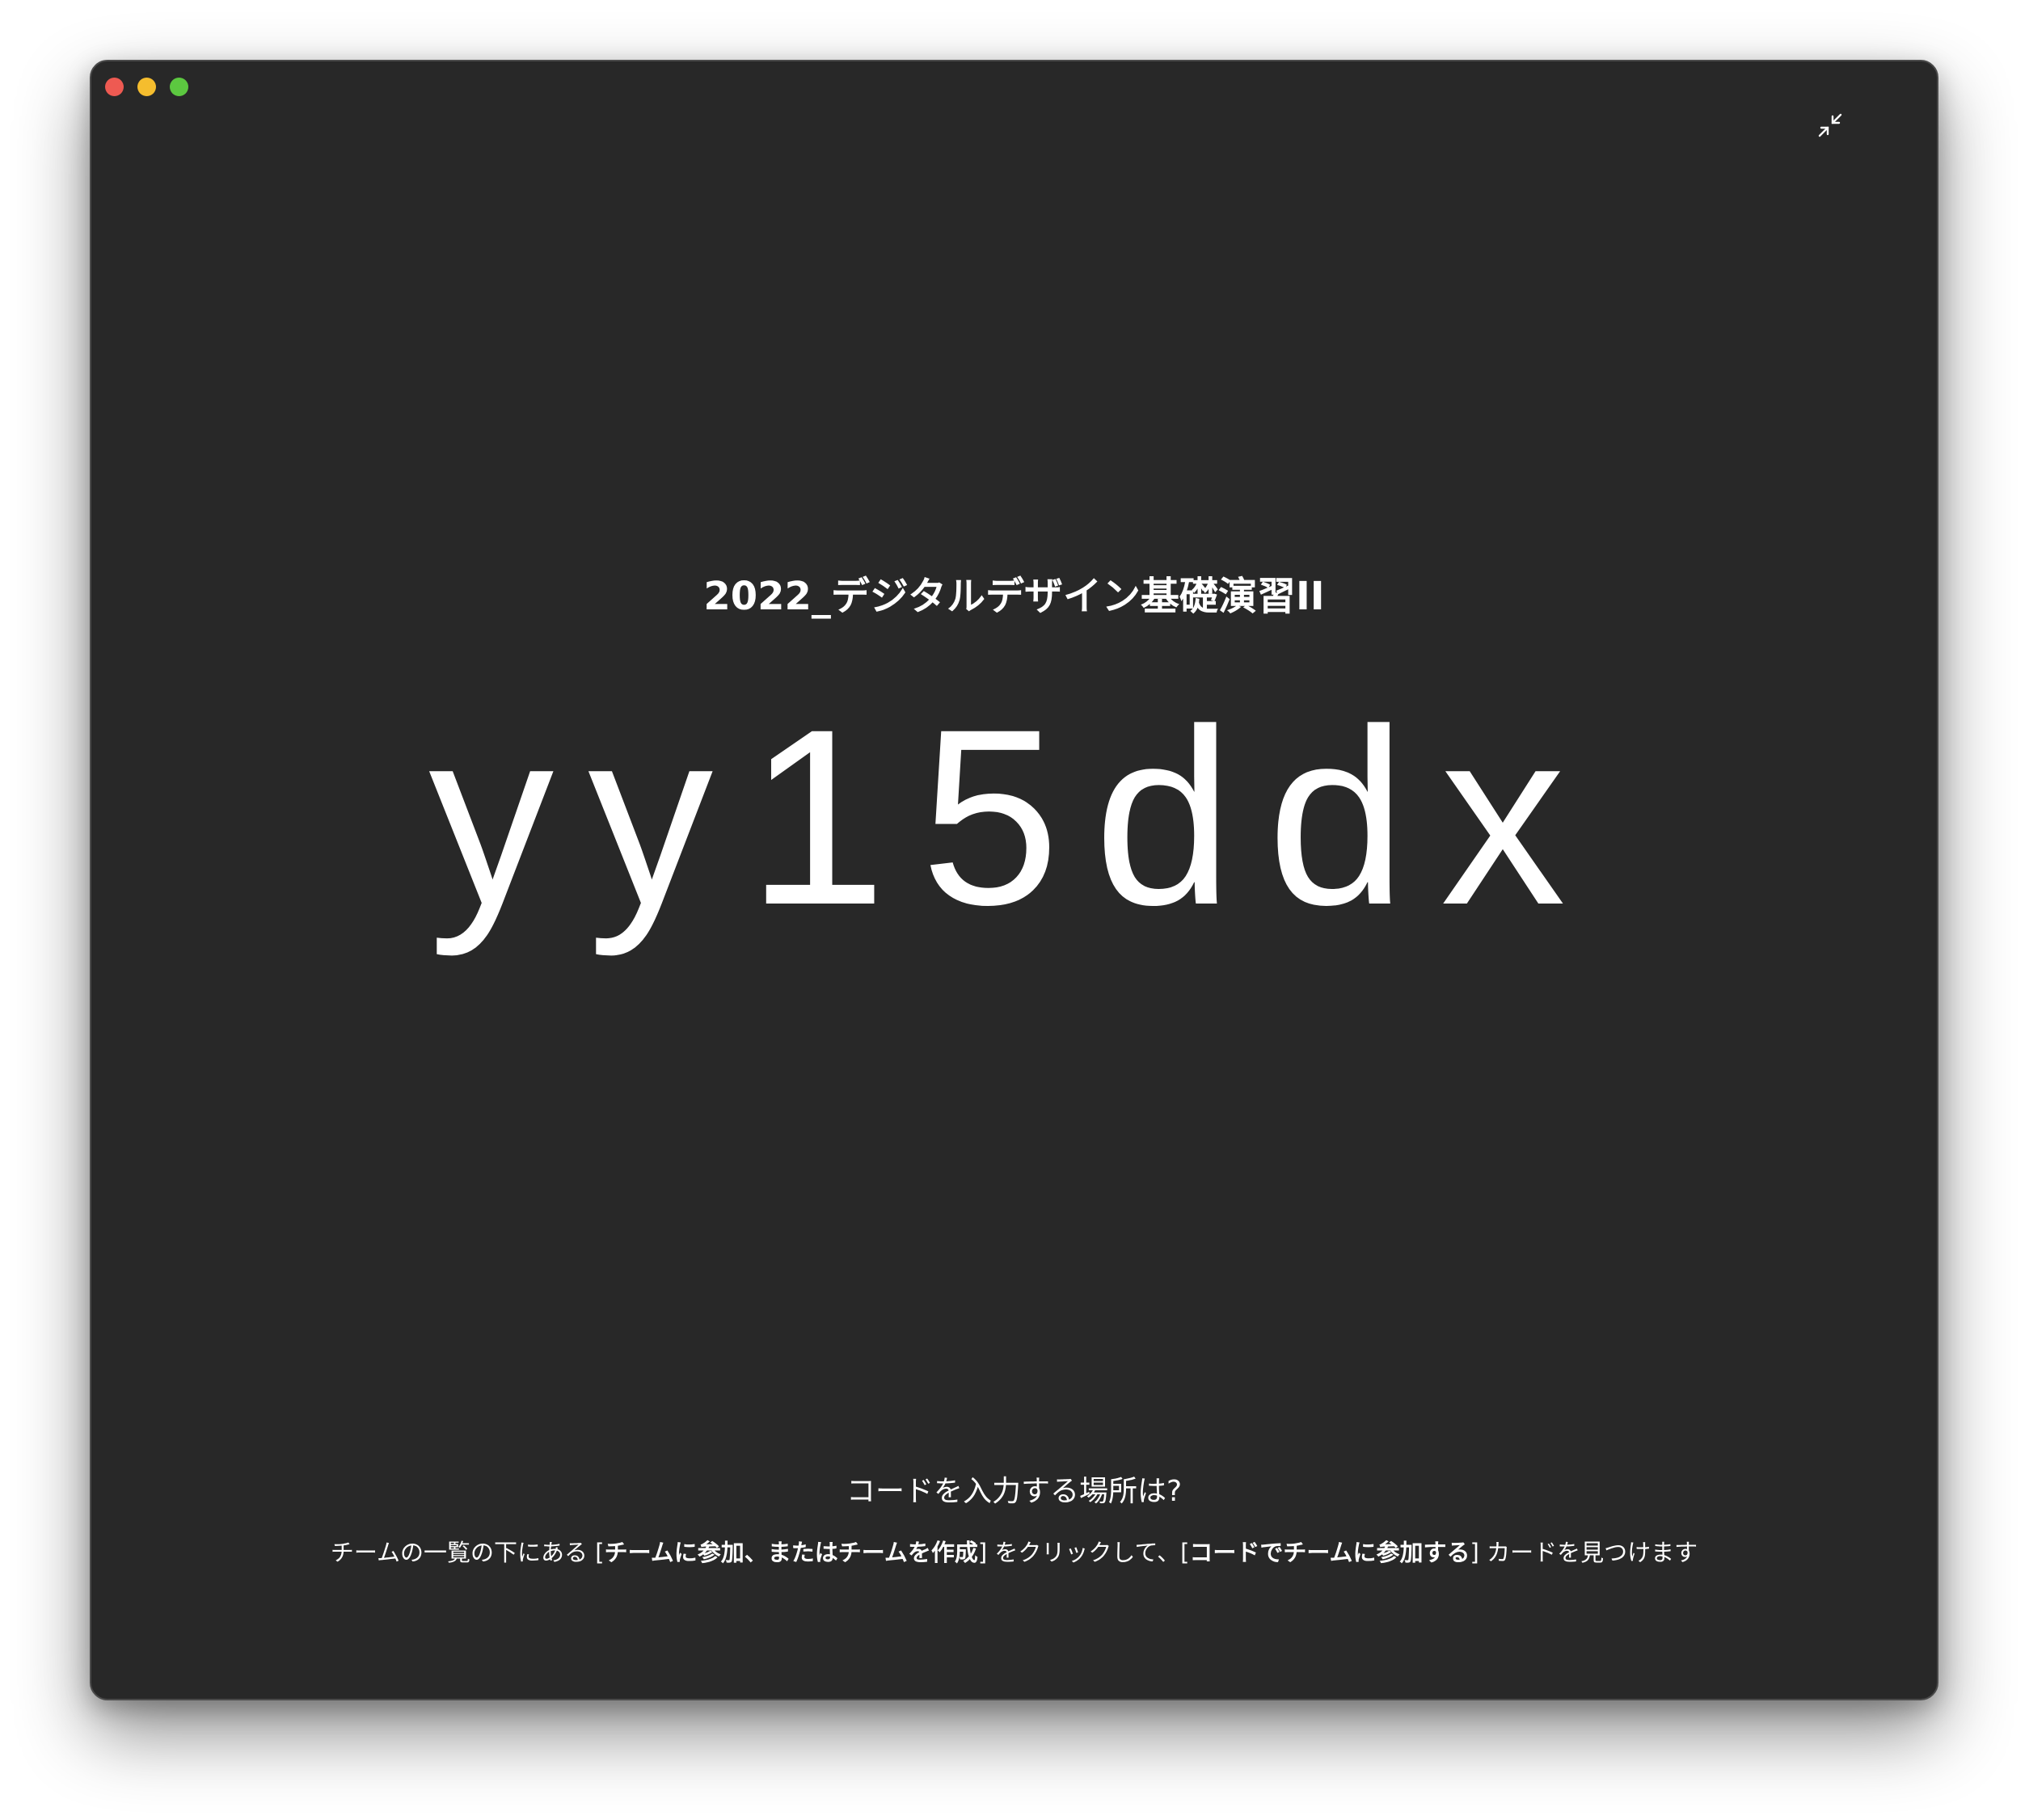  What do you see at coordinates (179, 87) in the screenshot?
I see `zoom-window-button` at bounding box center [179, 87].